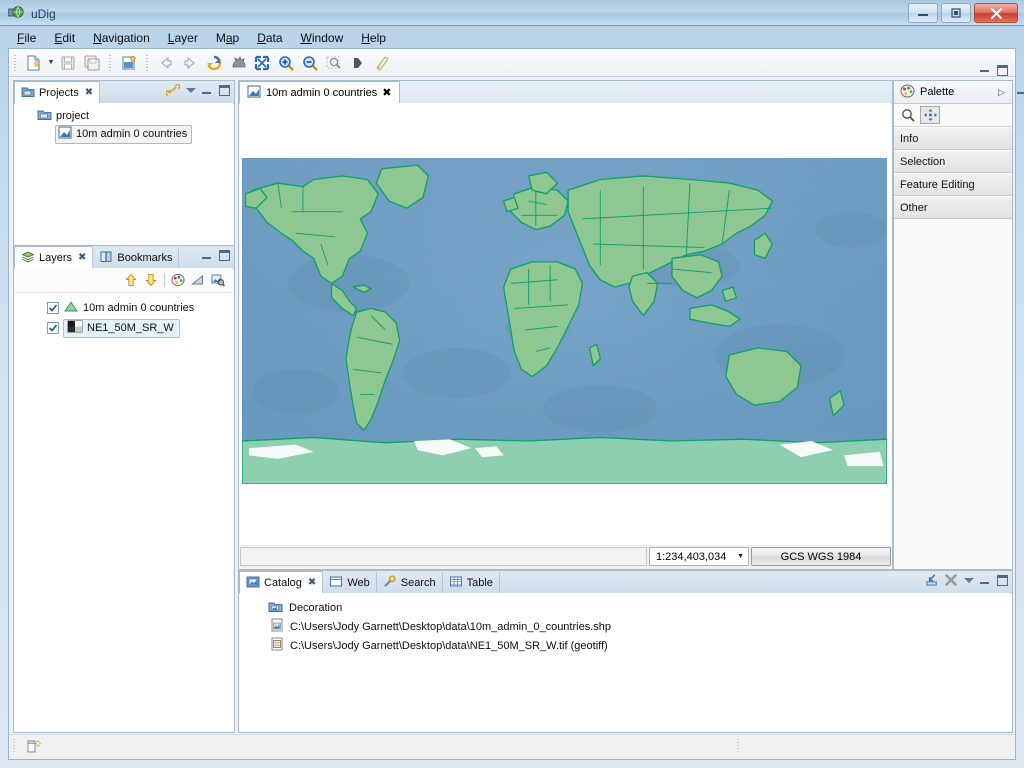 The height and width of the screenshot is (768, 1024). I want to click on palette-flip-icon: ▷, so click(1001, 92).